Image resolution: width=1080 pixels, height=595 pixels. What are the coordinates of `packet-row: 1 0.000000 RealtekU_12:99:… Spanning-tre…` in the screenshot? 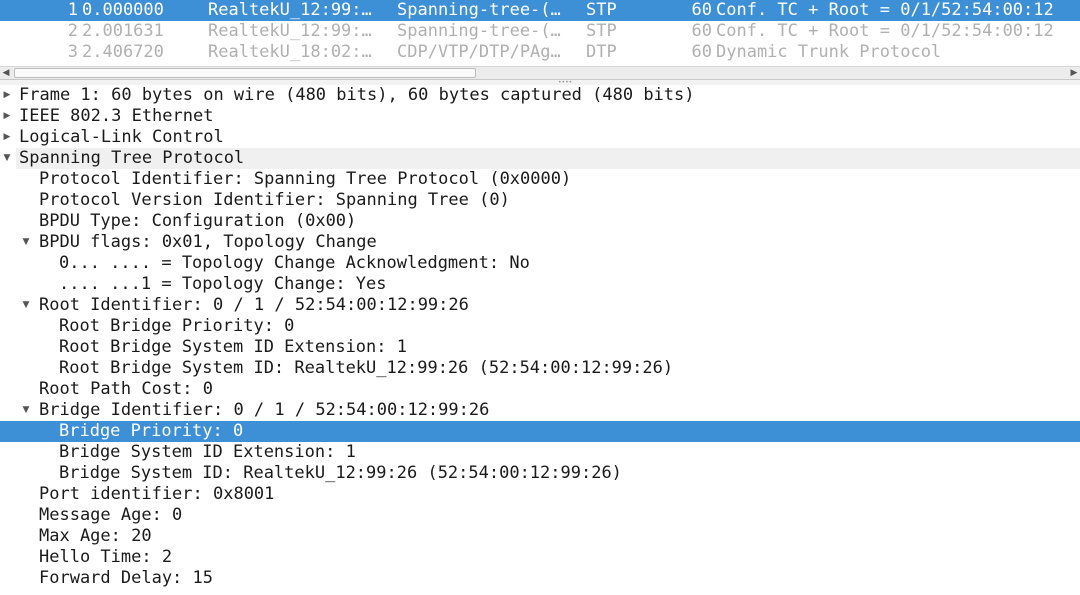 It's located at (540, 10).